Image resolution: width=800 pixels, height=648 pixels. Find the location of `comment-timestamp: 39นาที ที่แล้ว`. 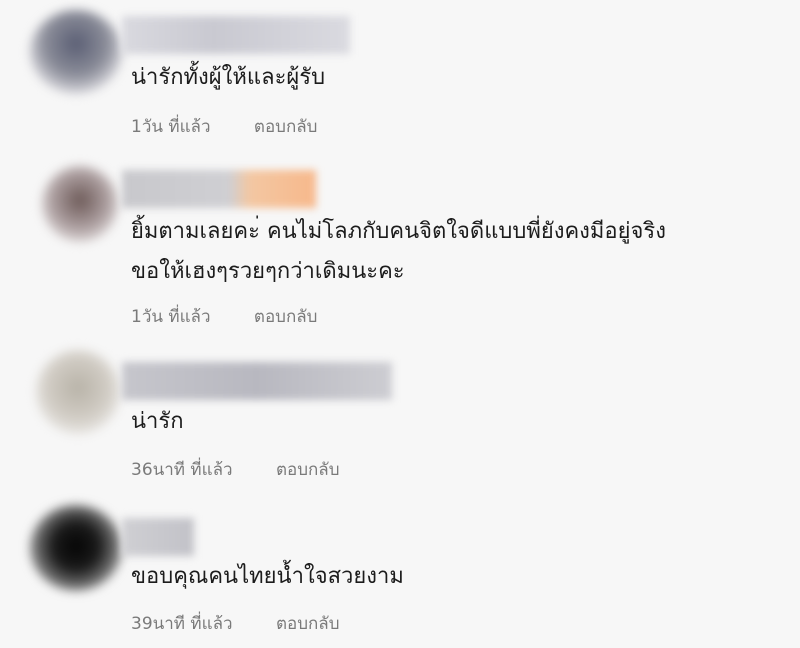

comment-timestamp: 39นาที ที่แล้ว is located at coordinates (182, 624).